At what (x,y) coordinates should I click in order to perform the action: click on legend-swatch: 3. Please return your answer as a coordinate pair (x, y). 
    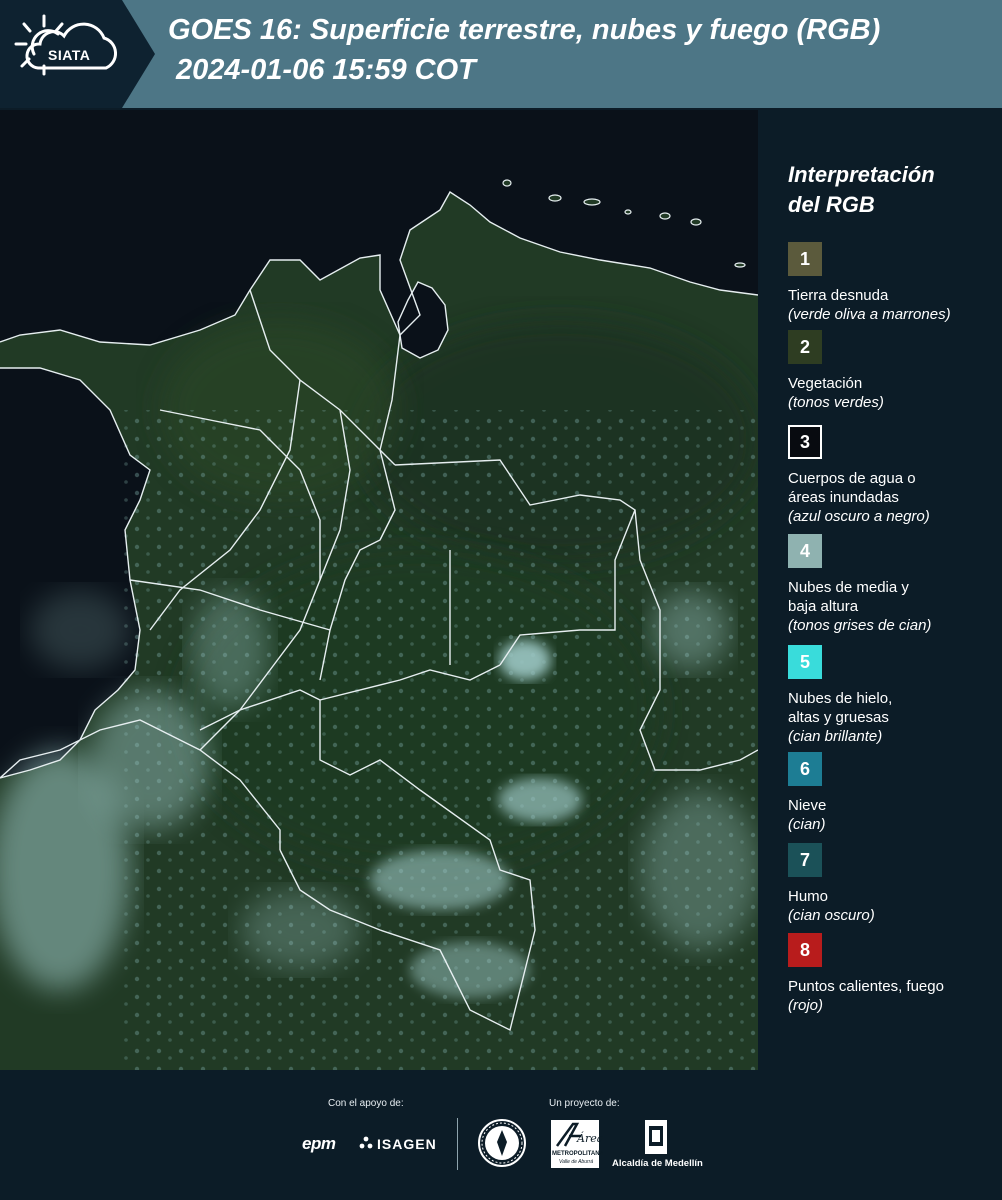
    Looking at the image, I should click on (805, 442).